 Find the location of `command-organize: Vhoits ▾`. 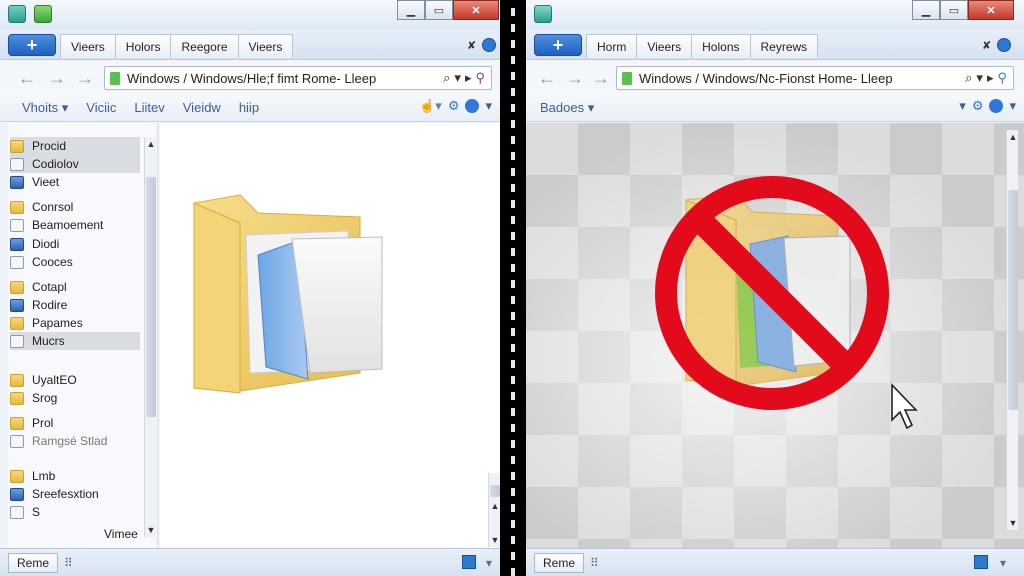

command-organize: Vhoits ▾ is located at coordinates (45, 108).